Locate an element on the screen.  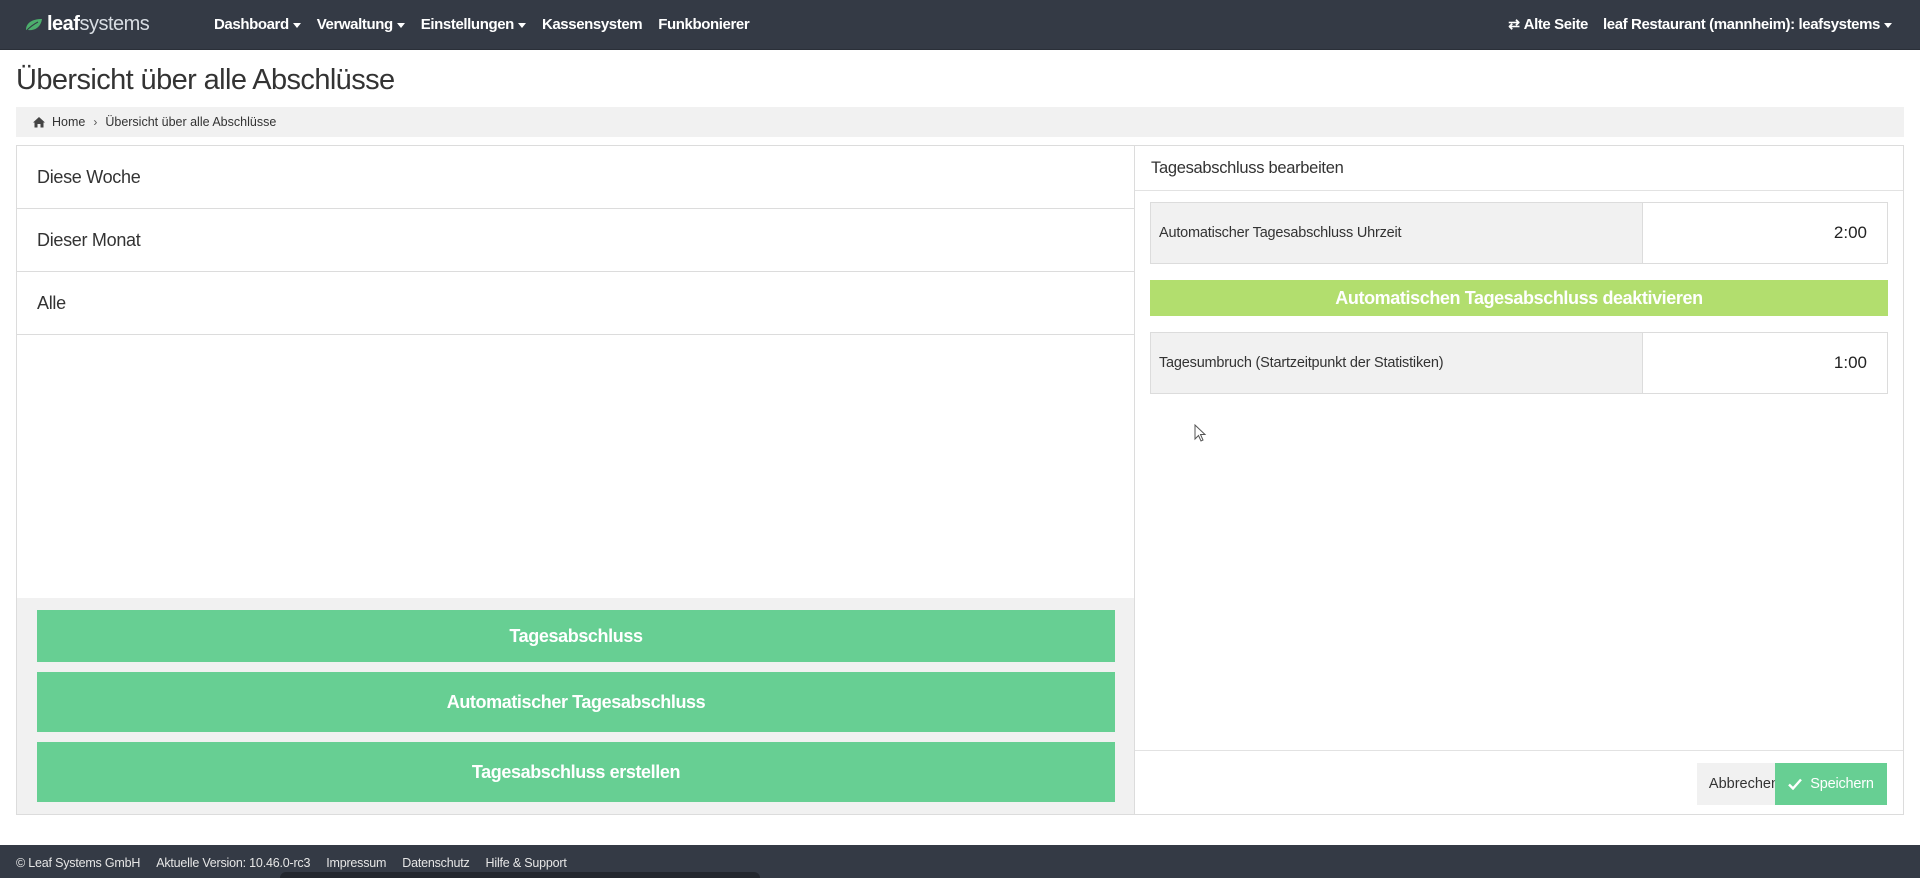
footer-support-link: Hilfe & Support is located at coordinates (526, 863).